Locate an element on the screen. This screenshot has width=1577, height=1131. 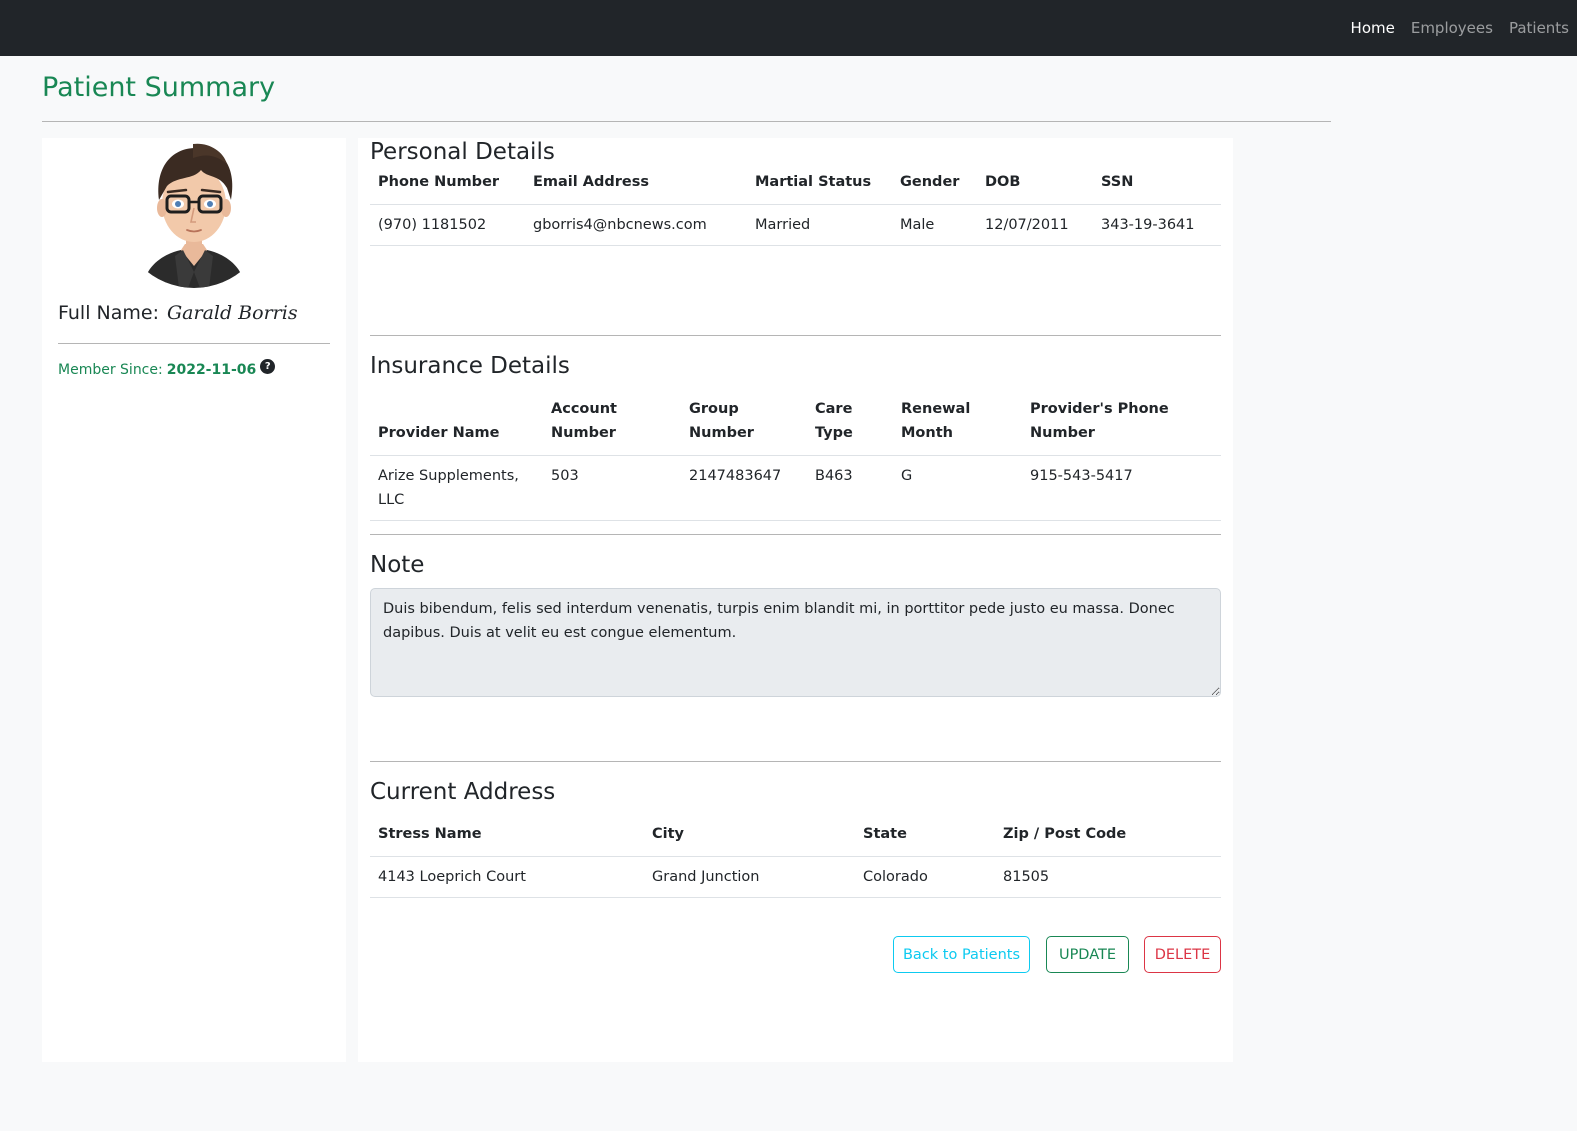
avatar is located at coordinates (194, 215).